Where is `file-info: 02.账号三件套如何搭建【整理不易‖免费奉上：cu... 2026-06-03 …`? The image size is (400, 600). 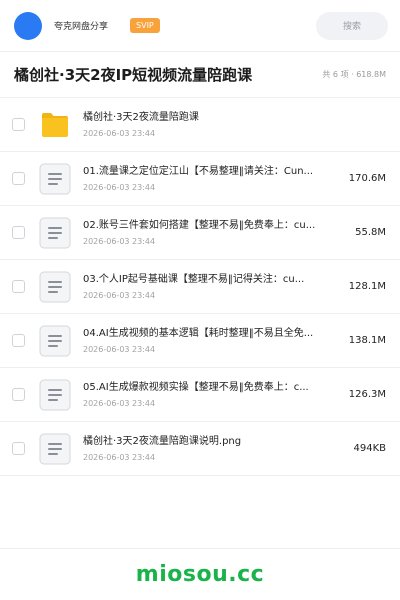 file-info: 02.账号三件套如何搭建【整理不易‖免费奉上：cu... 2026-06-03 … is located at coordinates (215, 233).